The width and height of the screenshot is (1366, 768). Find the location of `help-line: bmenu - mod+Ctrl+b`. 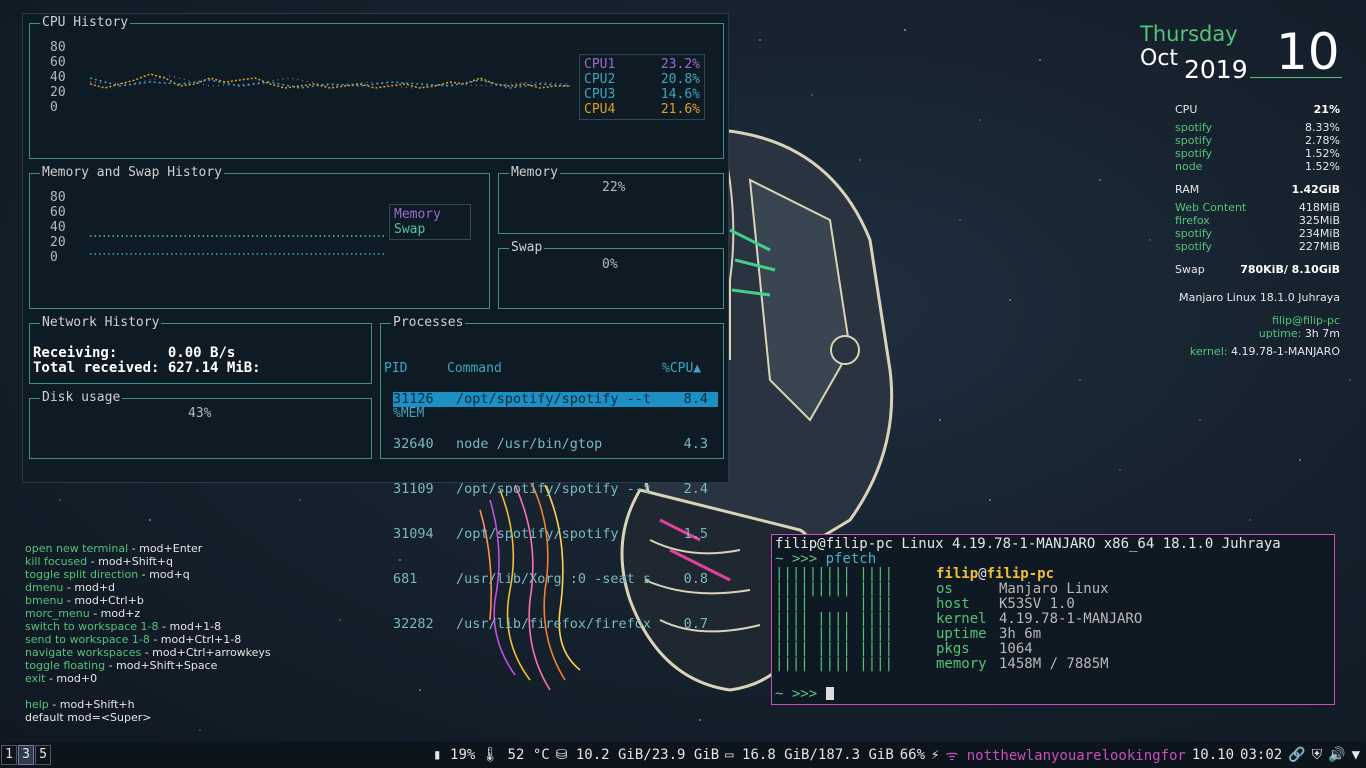

help-line: bmenu - mod+Ctrl+b is located at coordinates (84, 600).